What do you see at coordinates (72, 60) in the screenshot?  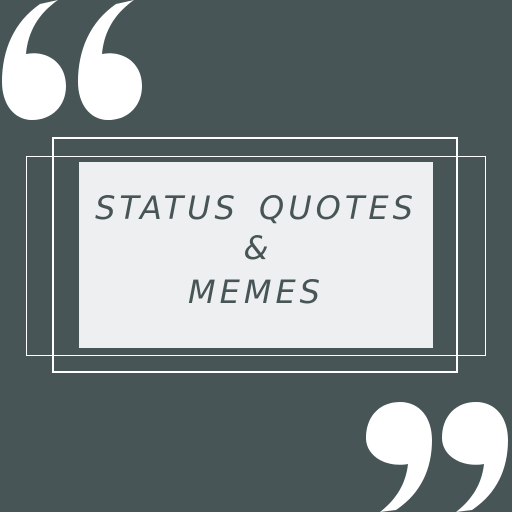 I see `open-quote-icon` at bounding box center [72, 60].